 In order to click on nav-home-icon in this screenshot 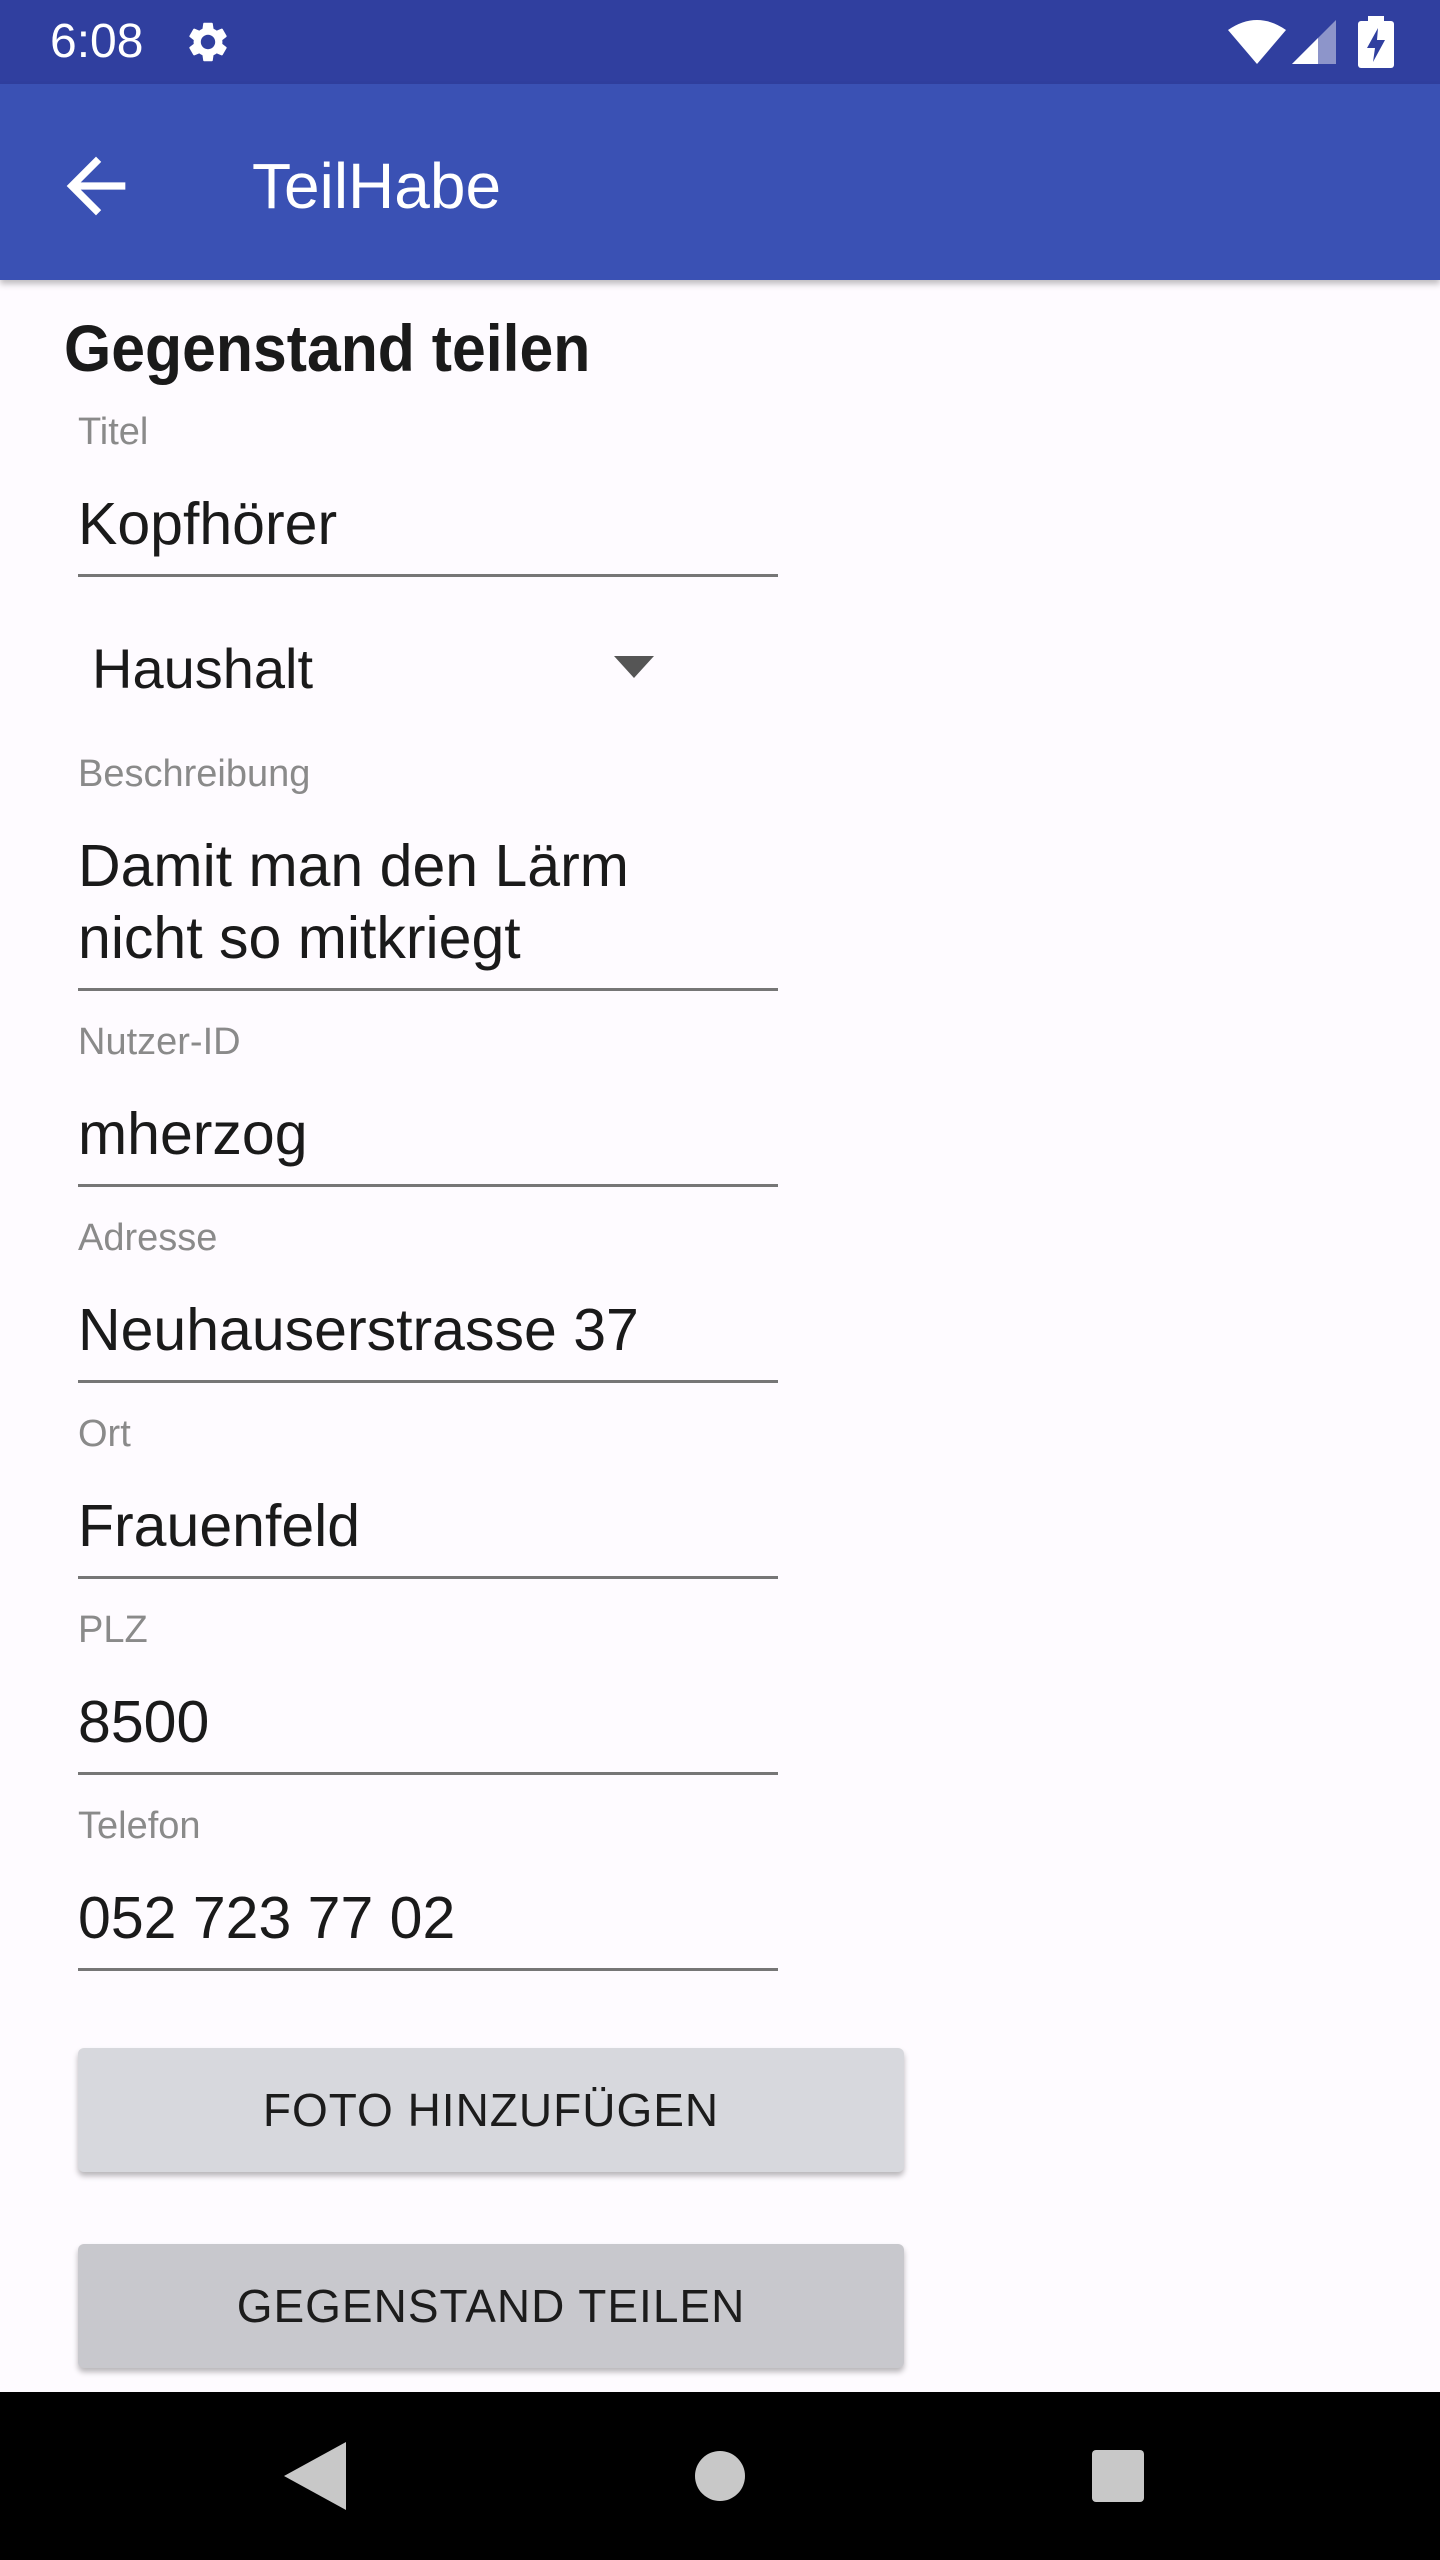, I will do `click(720, 2476)`.